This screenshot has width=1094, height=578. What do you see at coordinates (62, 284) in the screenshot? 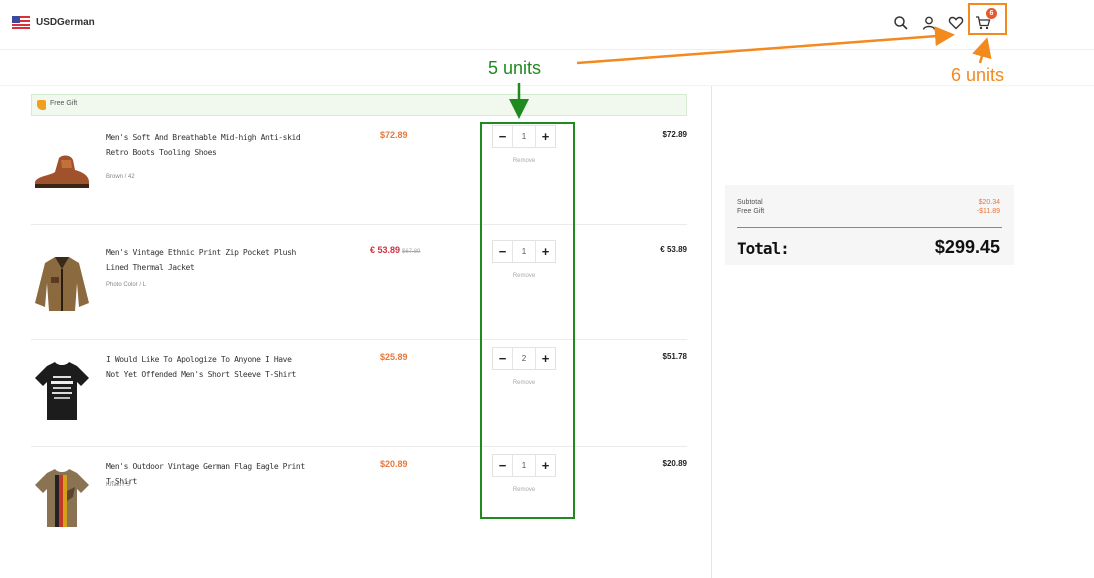
I see `jacket-thumbnail` at bounding box center [62, 284].